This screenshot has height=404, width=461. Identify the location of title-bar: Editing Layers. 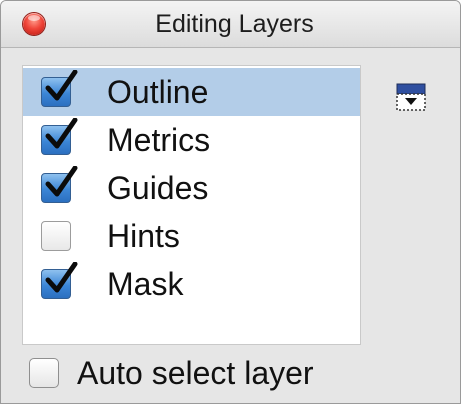
(230, 24).